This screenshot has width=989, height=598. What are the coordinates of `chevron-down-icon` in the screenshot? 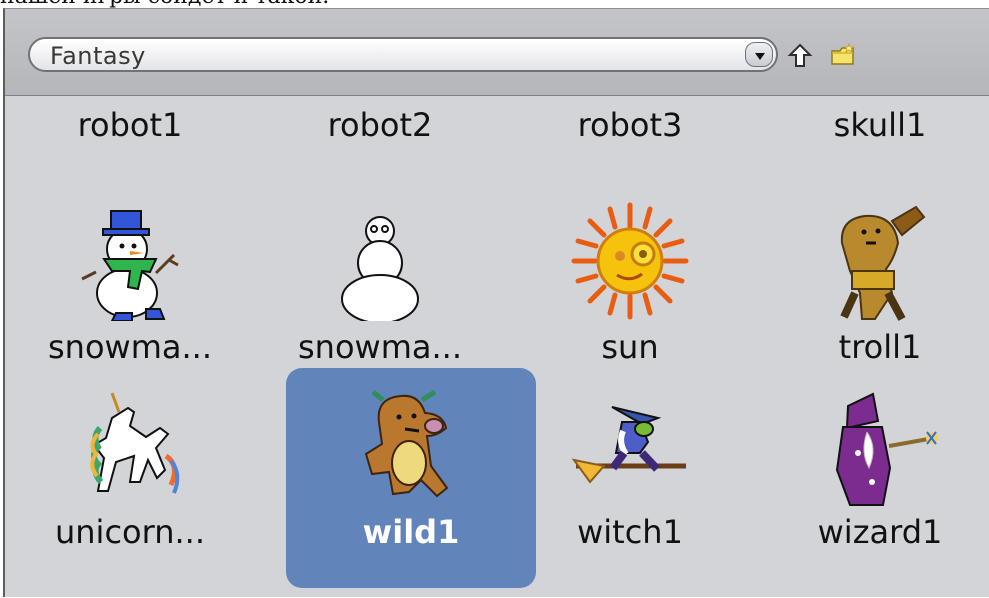 It's located at (759, 54).